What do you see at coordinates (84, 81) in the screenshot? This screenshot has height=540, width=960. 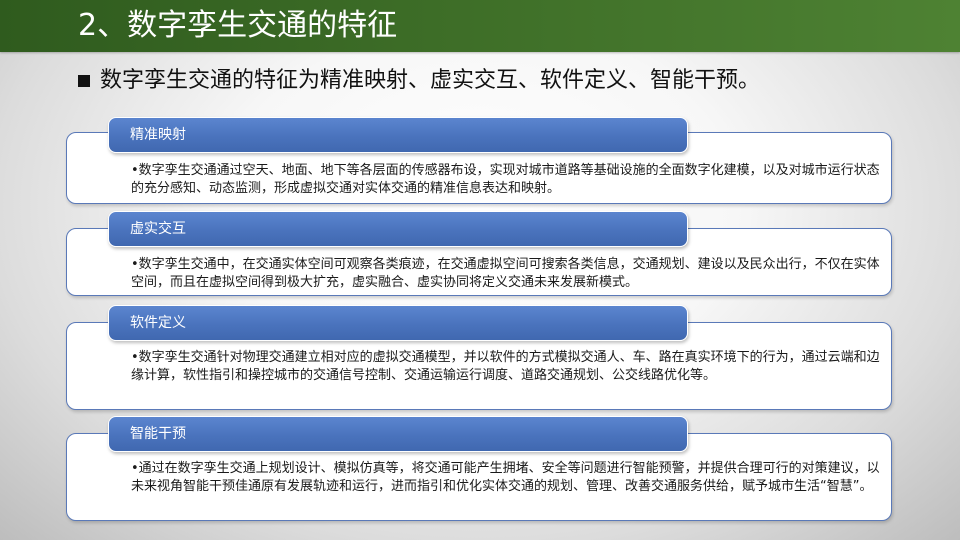 I see `square-bullet-icon` at bounding box center [84, 81].